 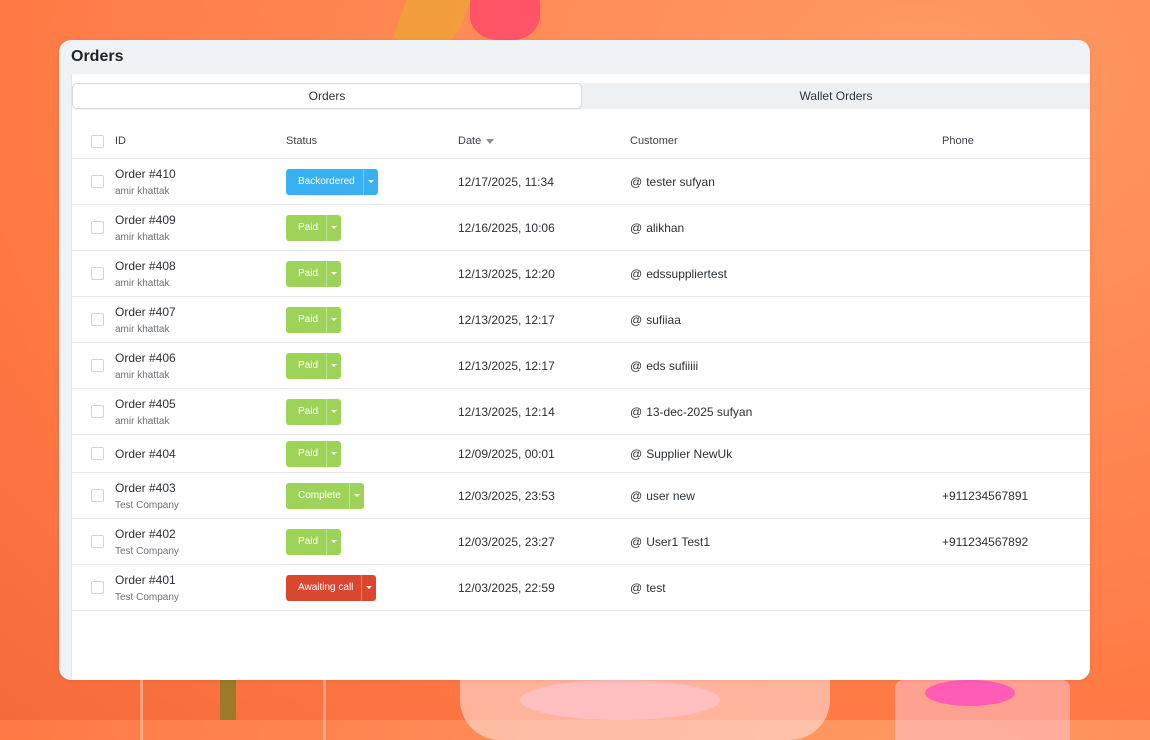 I want to click on order-date: 12/13/2025, 12:17, so click(x=506, y=365).